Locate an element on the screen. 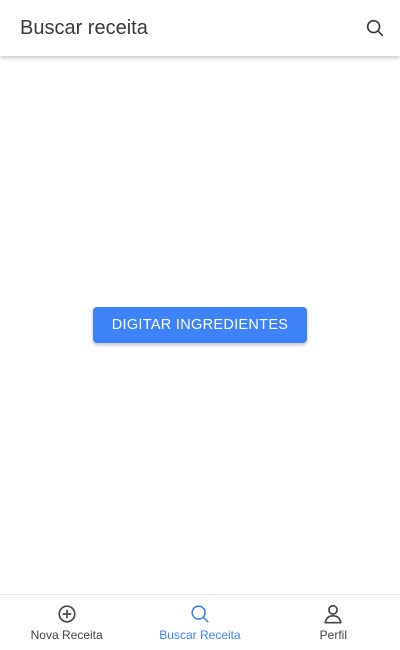  nav-label-nova-receita: Nova Receita is located at coordinates (66, 635).